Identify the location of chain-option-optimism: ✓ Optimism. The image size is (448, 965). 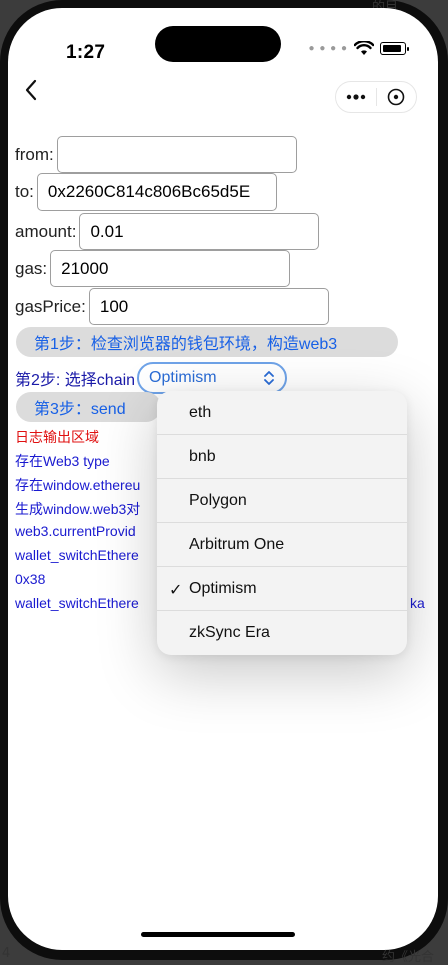
(282, 589).